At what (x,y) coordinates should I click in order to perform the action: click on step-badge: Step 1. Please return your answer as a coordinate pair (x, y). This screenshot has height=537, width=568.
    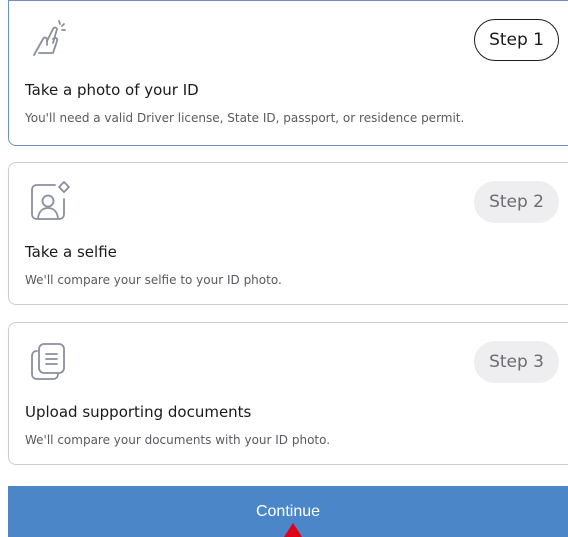
    Looking at the image, I should click on (516, 40).